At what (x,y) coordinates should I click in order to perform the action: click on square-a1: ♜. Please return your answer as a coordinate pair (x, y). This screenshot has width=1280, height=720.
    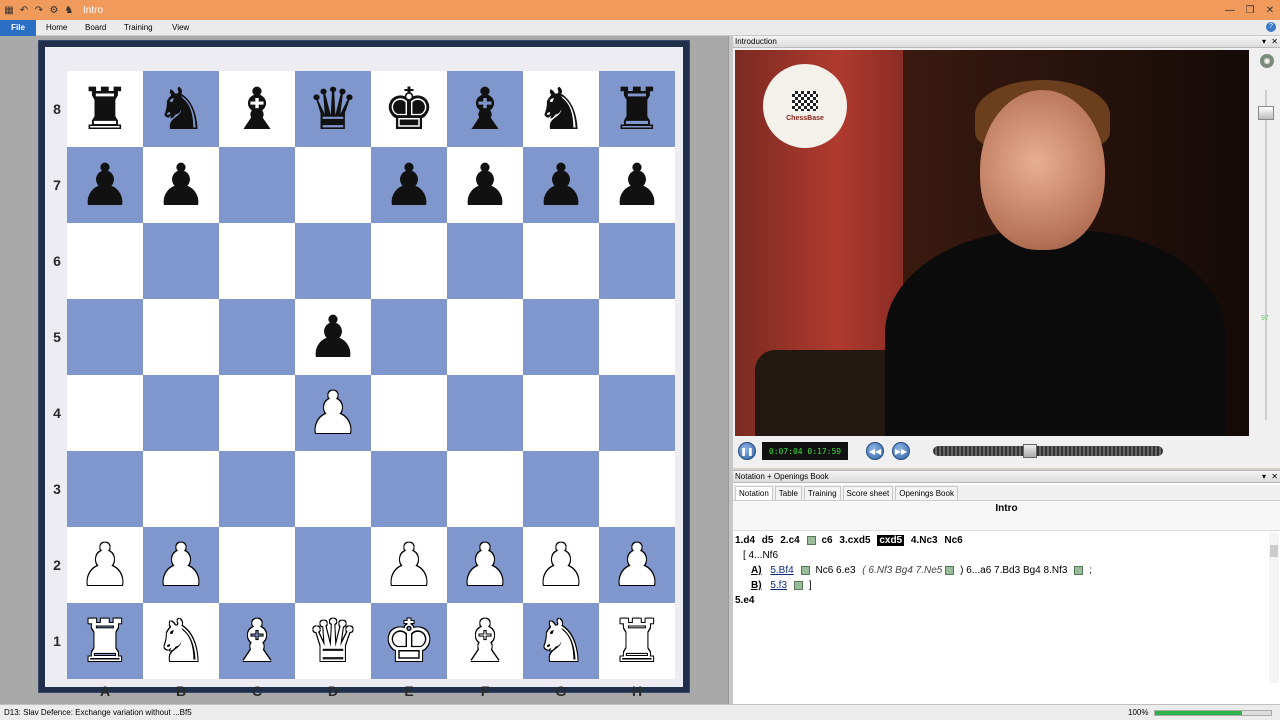
    Looking at the image, I should click on (105, 641).